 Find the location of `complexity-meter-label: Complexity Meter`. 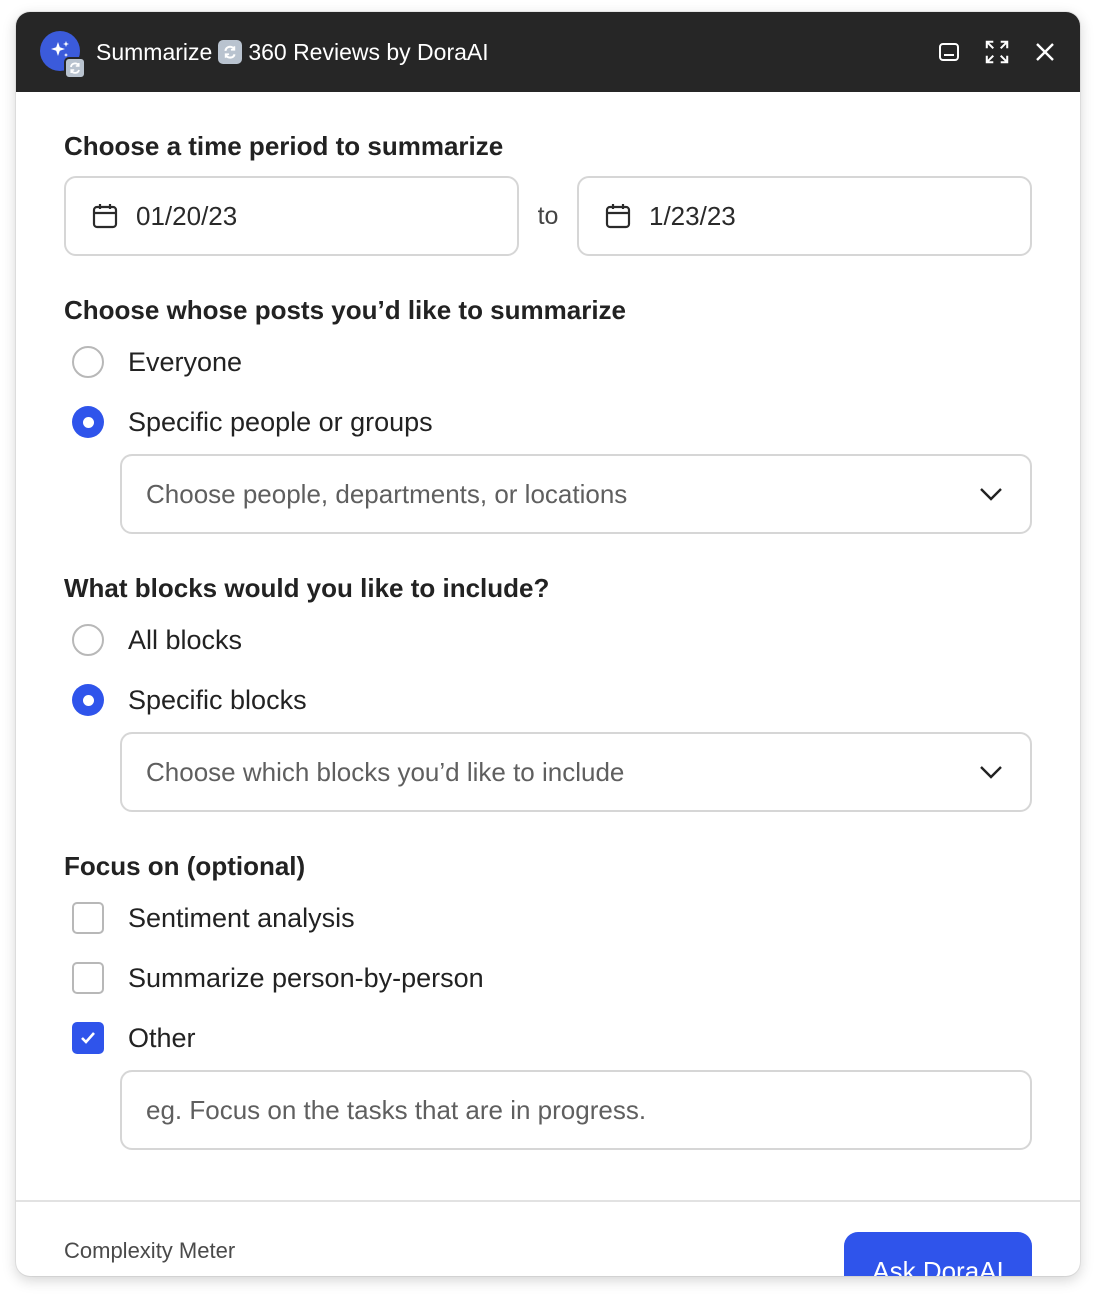

complexity-meter-label: Complexity Meter is located at coordinates (150, 1250).